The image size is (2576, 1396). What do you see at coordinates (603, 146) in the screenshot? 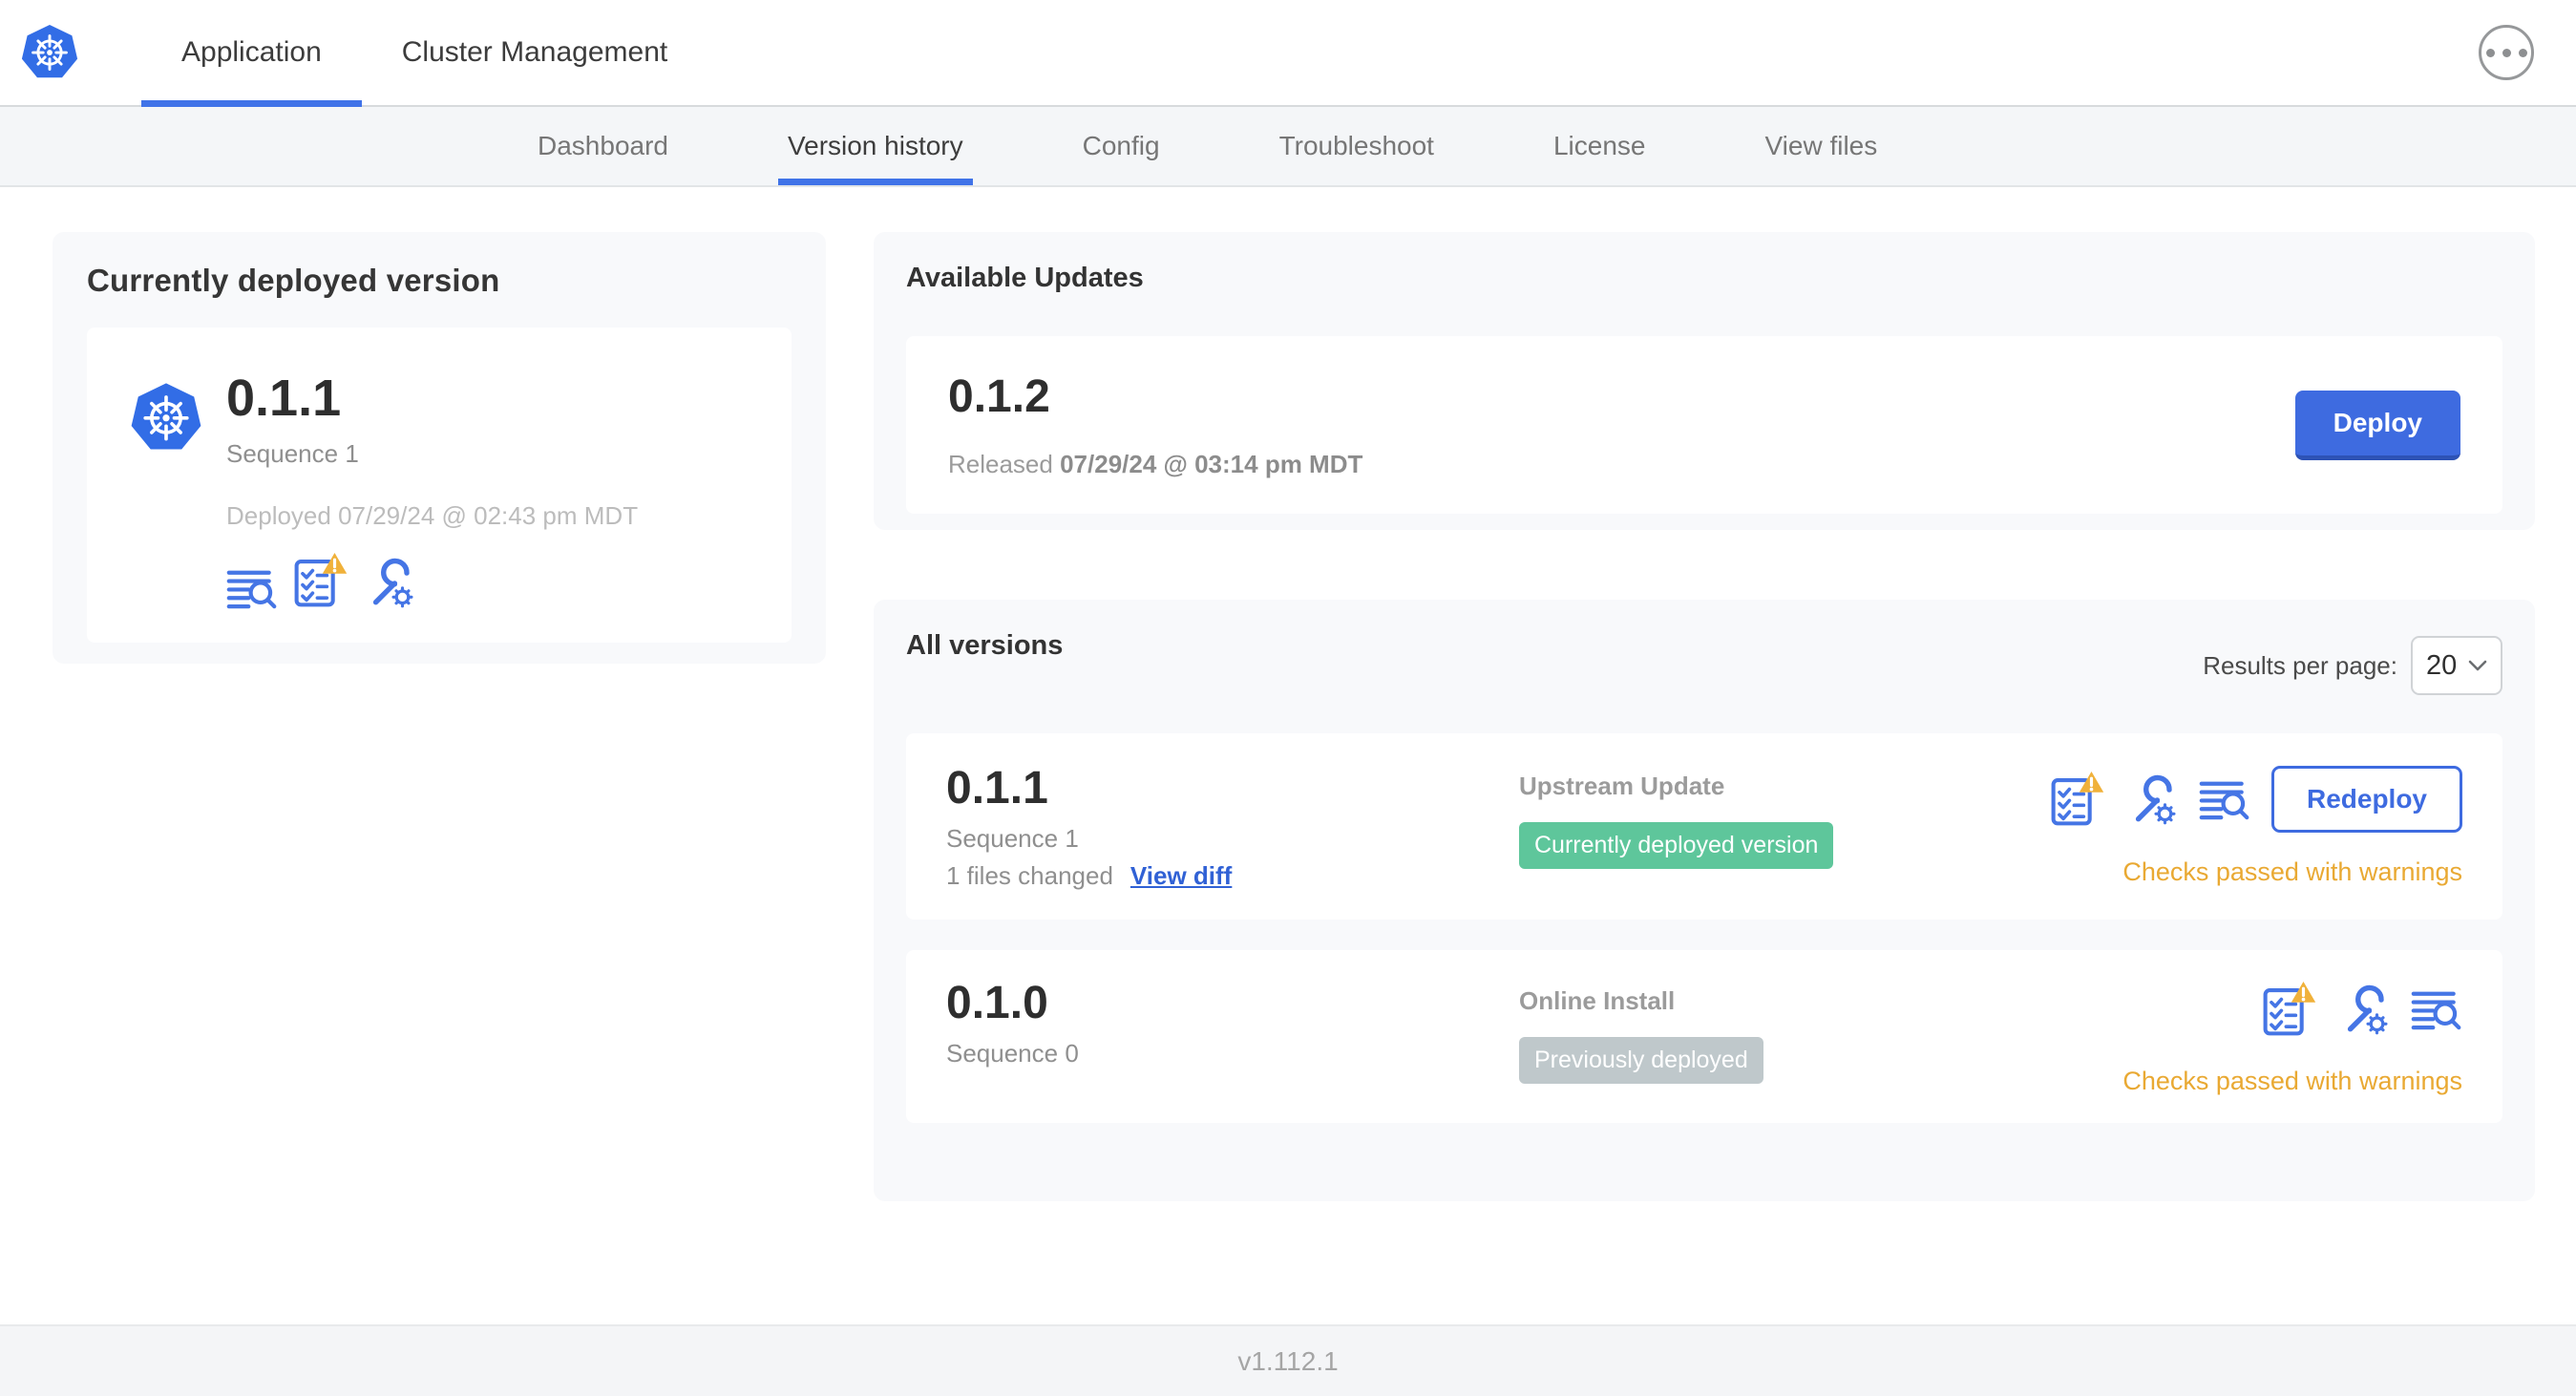
I see `tab-dashboard: Dashboard` at bounding box center [603, 146].